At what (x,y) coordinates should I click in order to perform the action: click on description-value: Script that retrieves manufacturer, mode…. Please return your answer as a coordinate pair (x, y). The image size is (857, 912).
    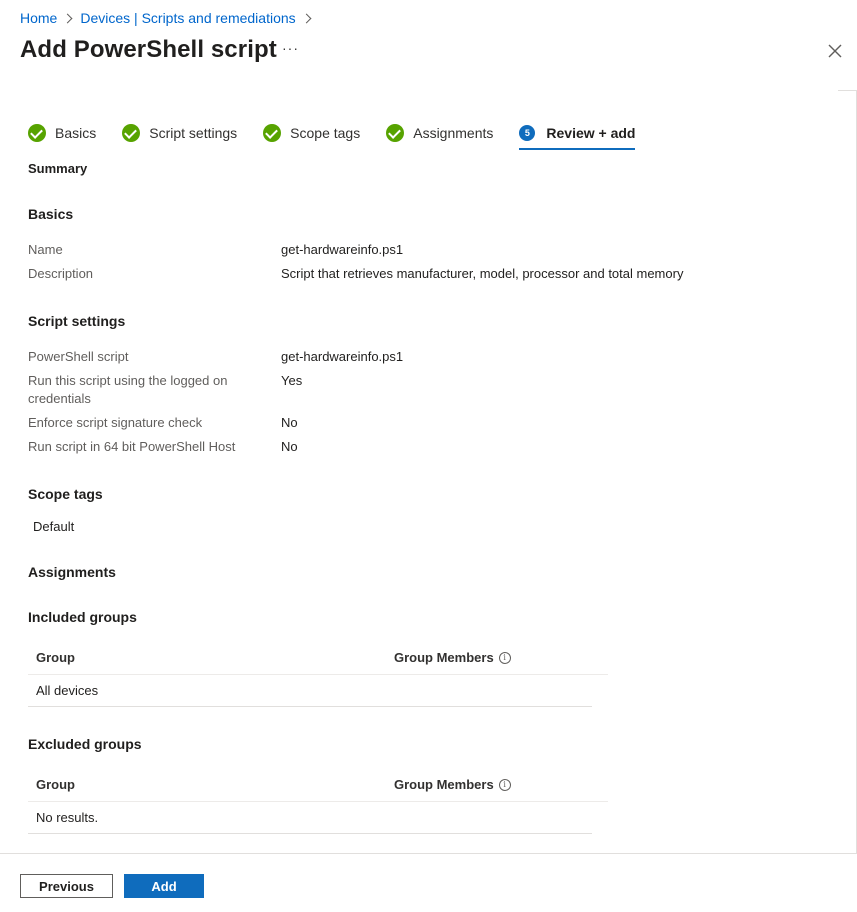
    Looking at the image, I should click on (482, 273).